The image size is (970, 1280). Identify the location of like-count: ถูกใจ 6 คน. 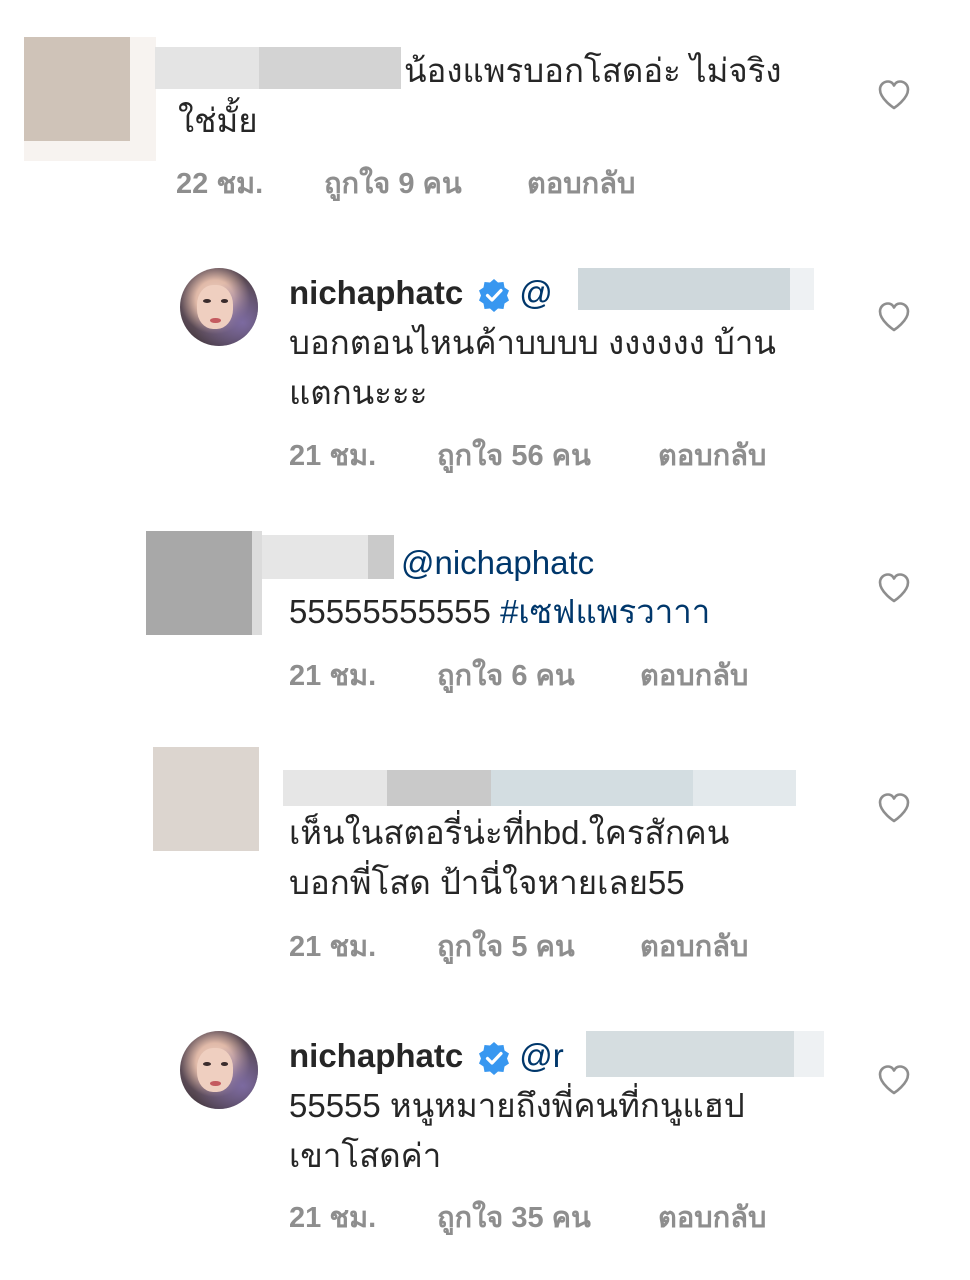
(506, 675).